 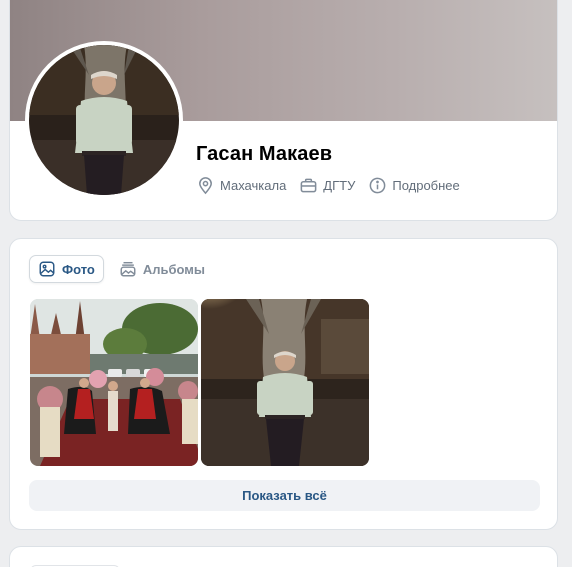 I want to click on avatar, so click(x=104, y=120).